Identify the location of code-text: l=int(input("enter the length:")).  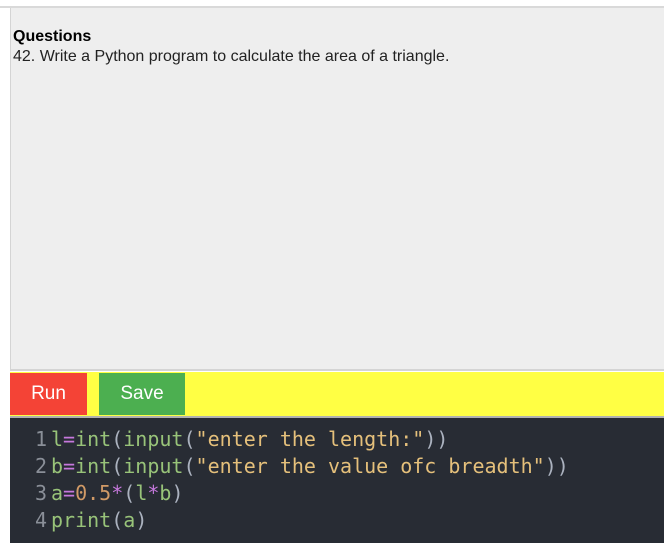
(249, 439).